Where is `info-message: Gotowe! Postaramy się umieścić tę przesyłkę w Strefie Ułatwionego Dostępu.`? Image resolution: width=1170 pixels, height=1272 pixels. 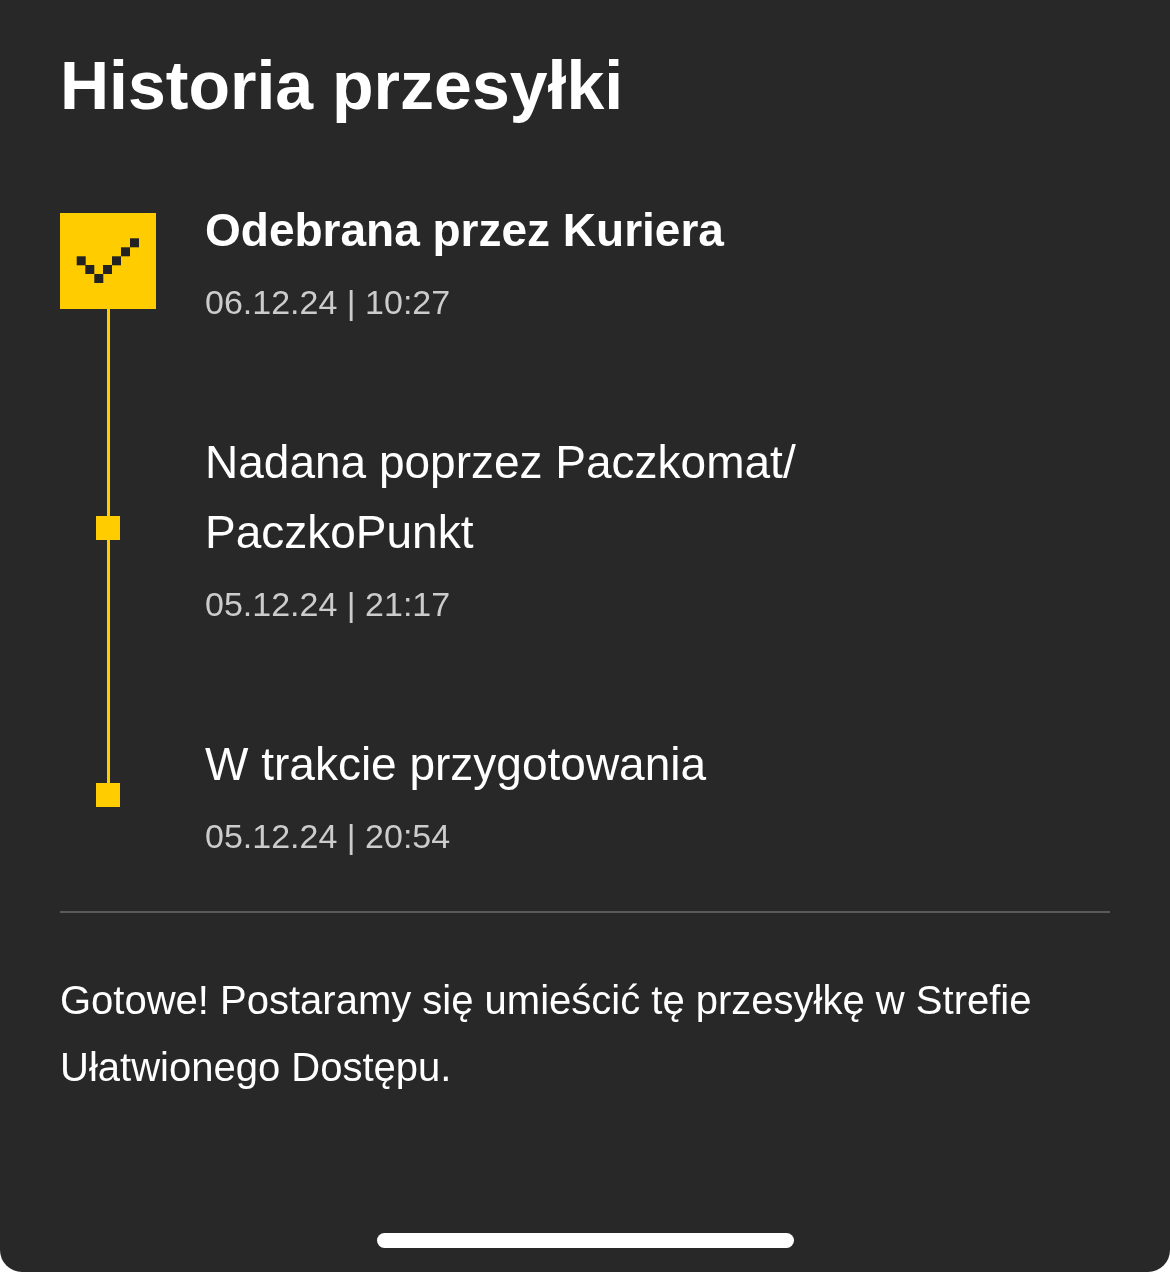
info-message: Gotowe! Postaramy się umieścić tę przesyłkę w Strefie Ułatwionego Dostępu. is located at coordinates (546, 1034).